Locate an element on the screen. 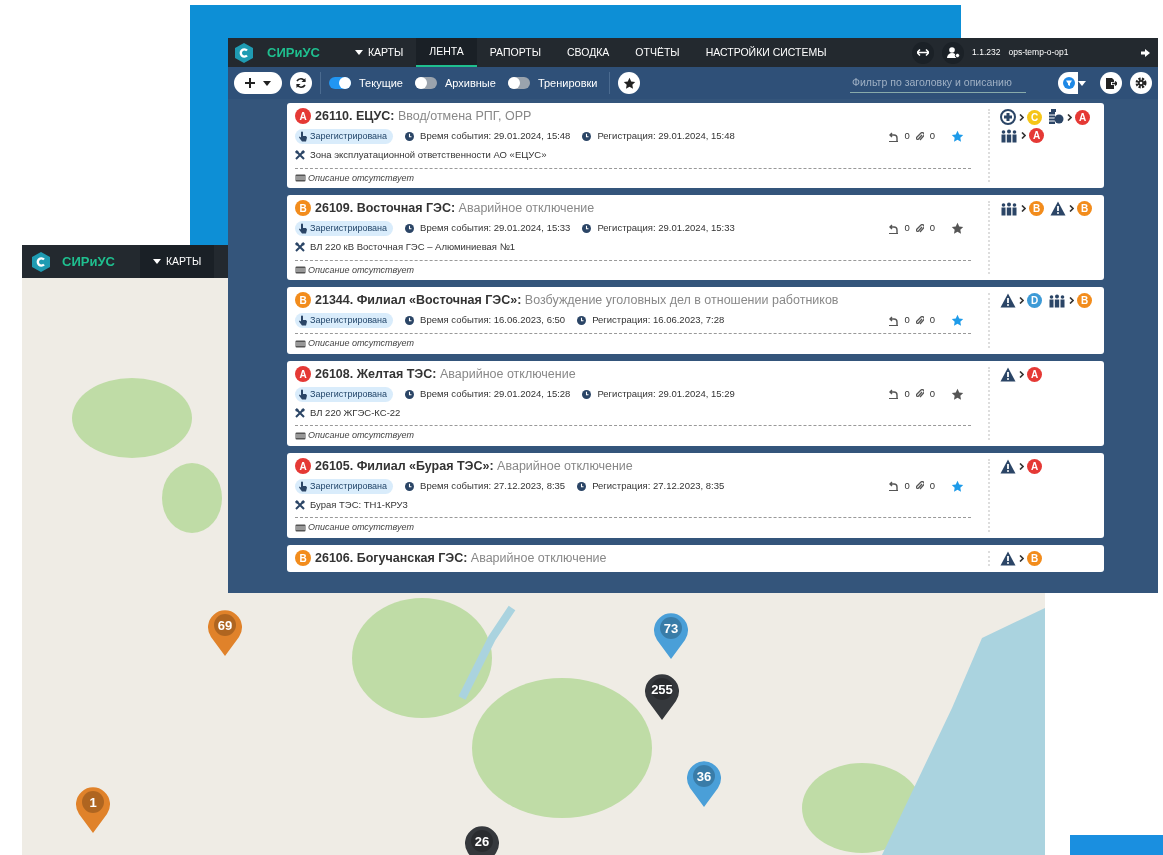 This screenshot has width=1163, height=855. user-gear-icon is located at coordinates (953, 52).